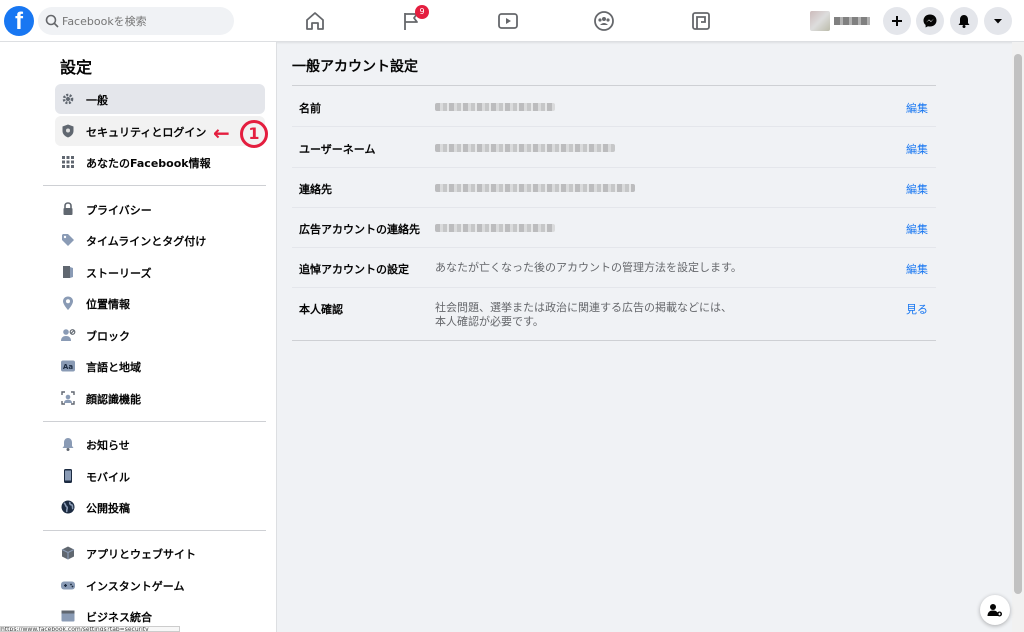  Describe the element at coordinates (68, 398) in the screenshot. I see `face-recognition-icon` at that location.